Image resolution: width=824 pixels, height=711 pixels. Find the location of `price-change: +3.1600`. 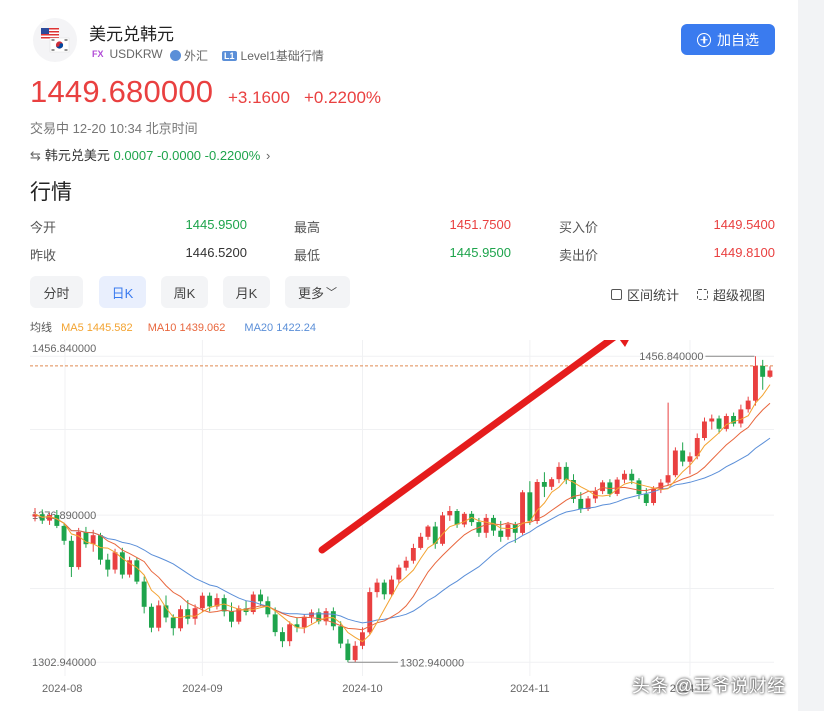

price-change: +3.1600 is located at coordinates (259, 97).